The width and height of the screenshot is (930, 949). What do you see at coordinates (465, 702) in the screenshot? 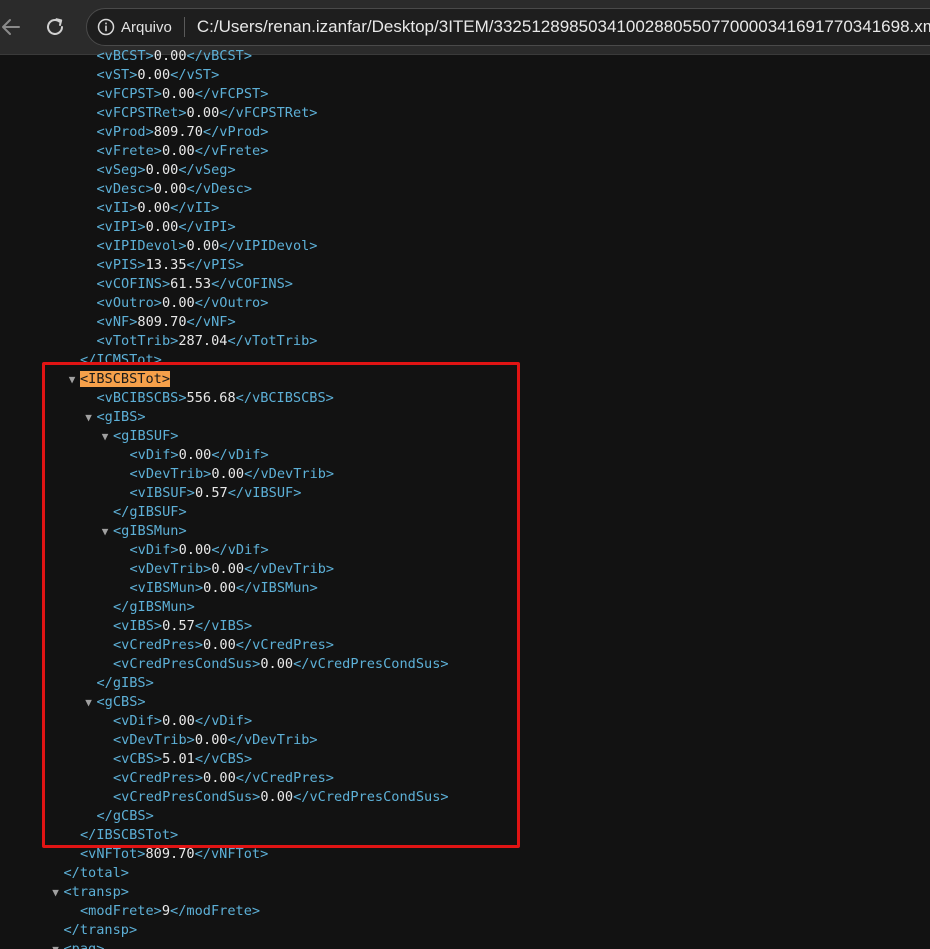
I see `xml-line: ▼ <gCBS>` at bounding box center [465, 702].